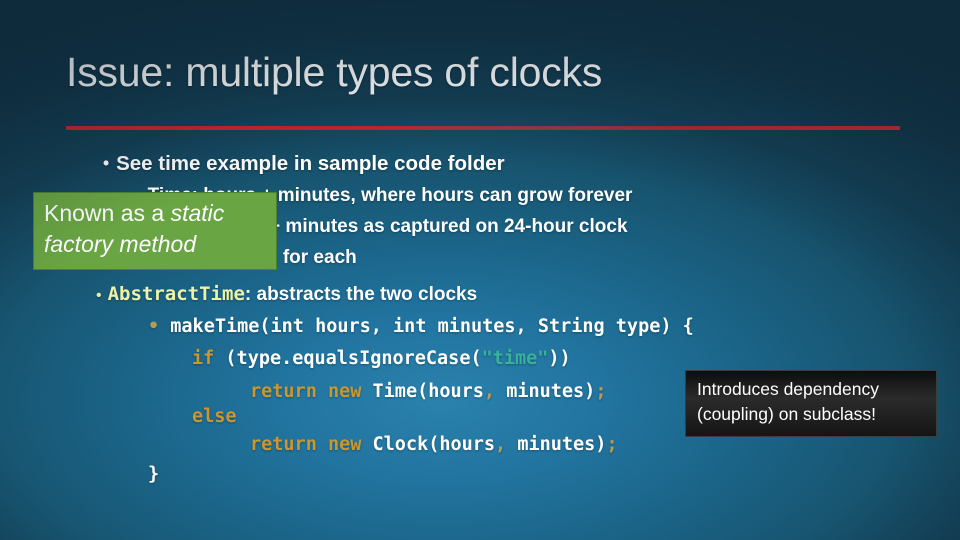  I want to click on code-token: }, so click(154, 474).